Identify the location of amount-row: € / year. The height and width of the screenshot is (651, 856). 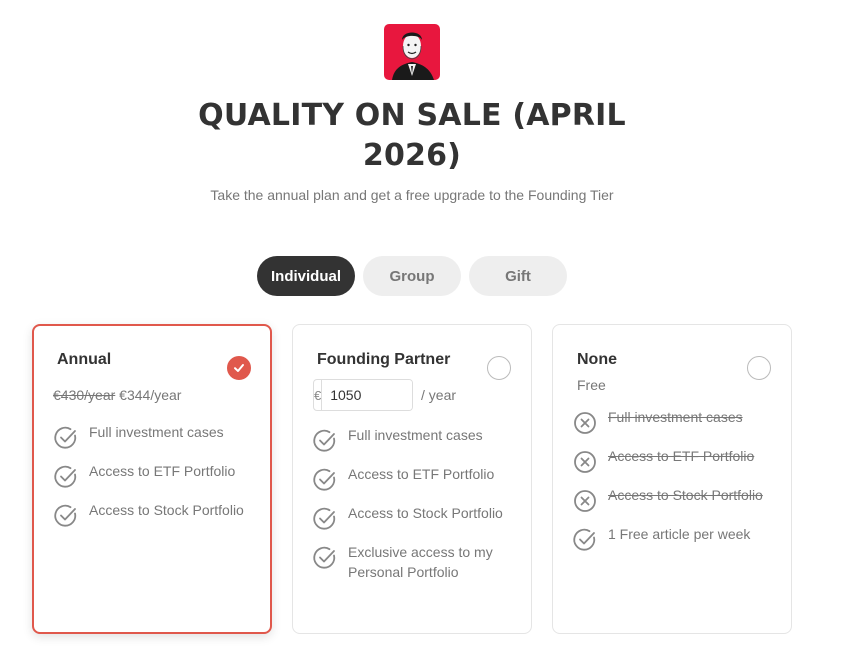
(384, 395).